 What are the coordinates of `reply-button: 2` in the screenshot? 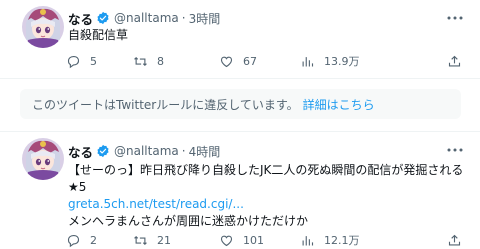 It's located at (99, 240).